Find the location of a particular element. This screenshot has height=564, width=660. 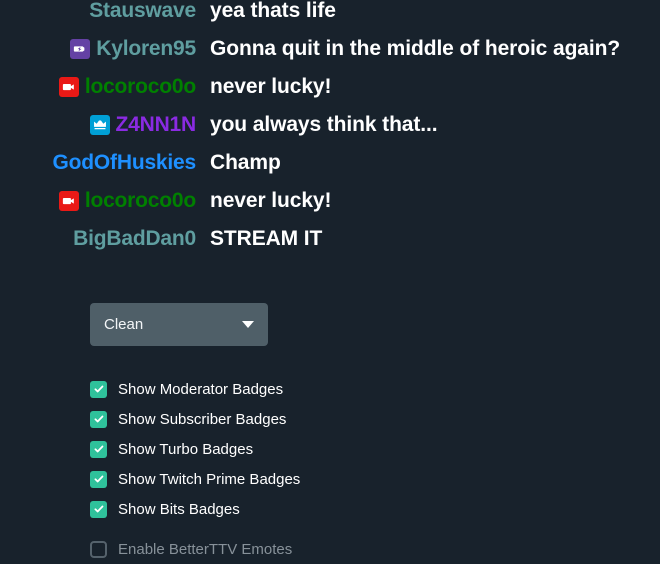

chat-username: Kyloren95 is located at coordinates (146, 49).